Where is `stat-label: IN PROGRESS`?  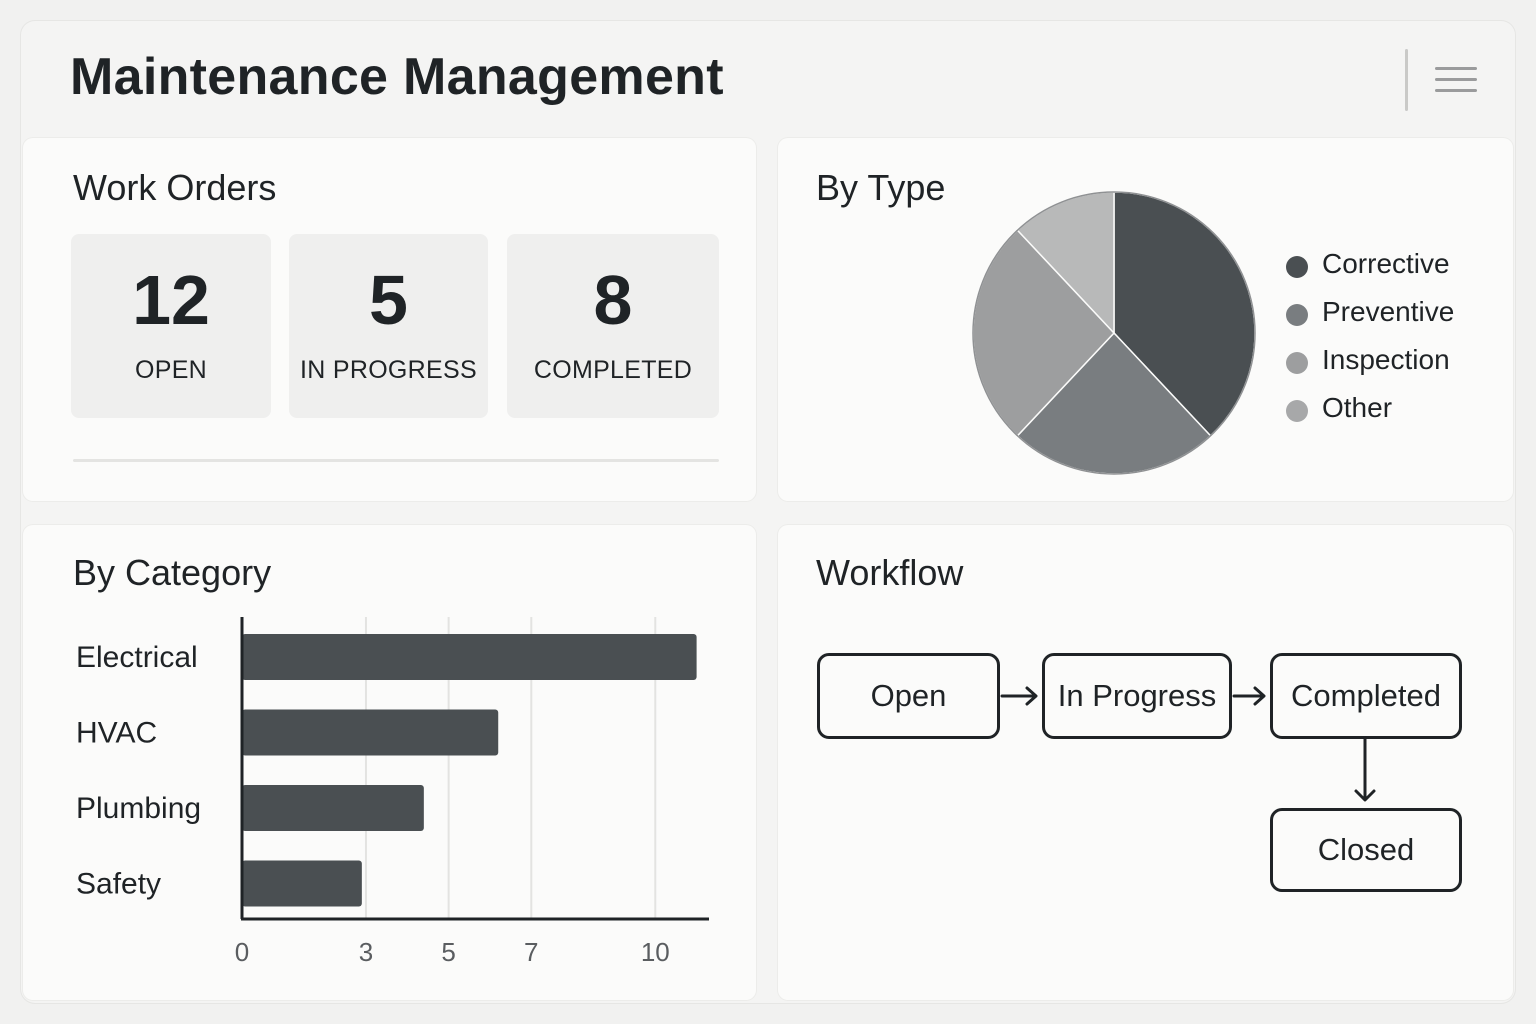
stat-label: IN PROGRESS is located at coordinates (388, 370).